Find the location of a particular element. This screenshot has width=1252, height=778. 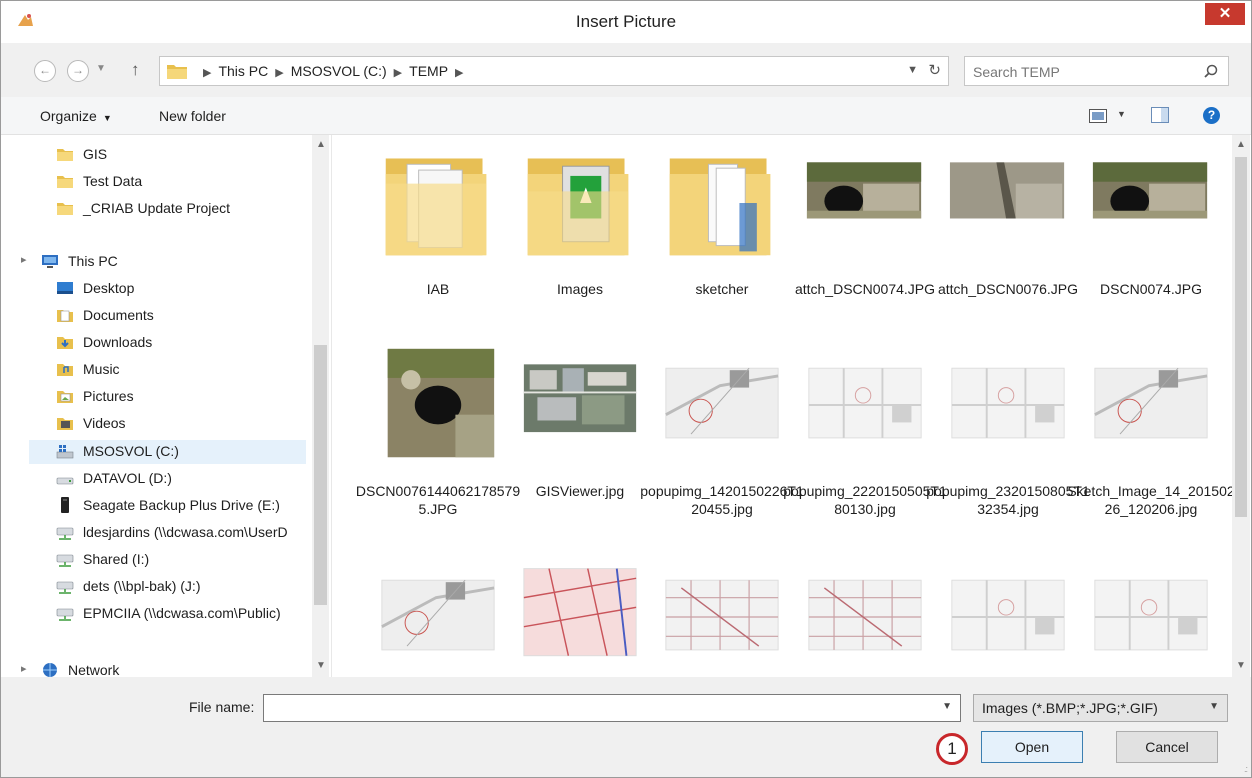

preview-pane-icon is located at coordinates (1160, 115).